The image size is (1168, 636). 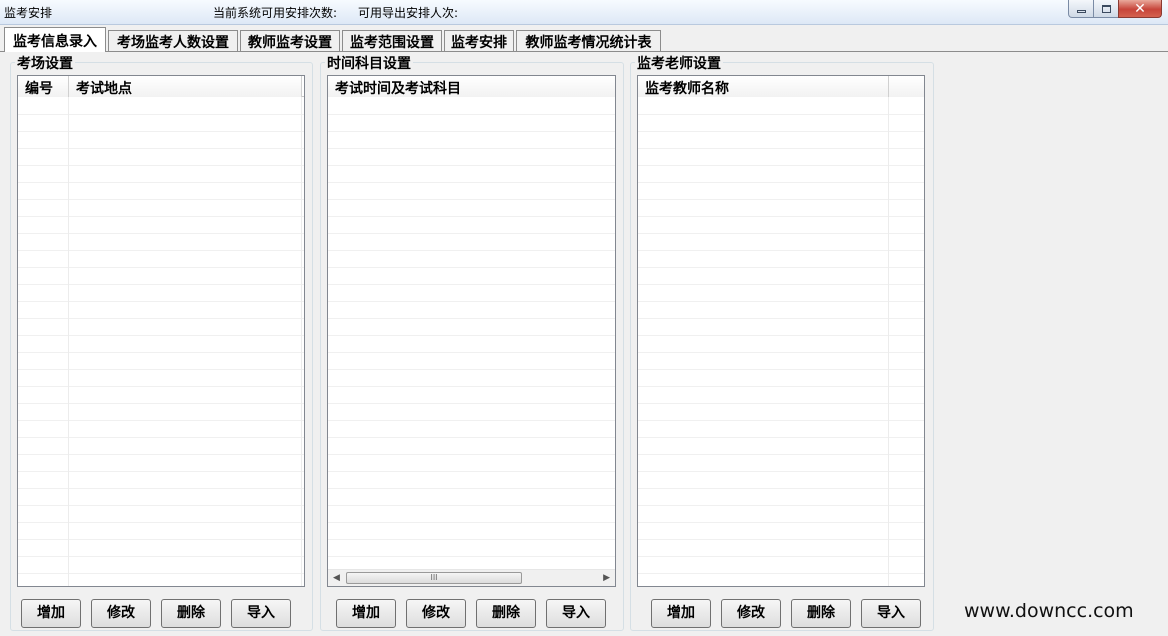 I want to click on scroll-right-arrow-icon: ▶, so click(x=606, y=578).